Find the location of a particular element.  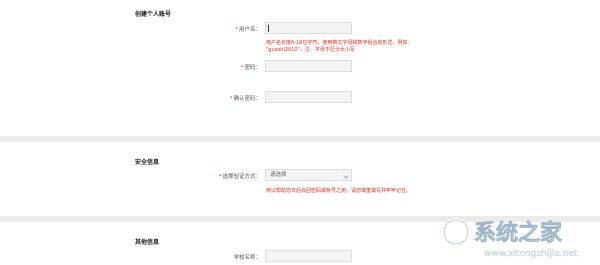

confirm-password-input is located at coordinates (308, 97).